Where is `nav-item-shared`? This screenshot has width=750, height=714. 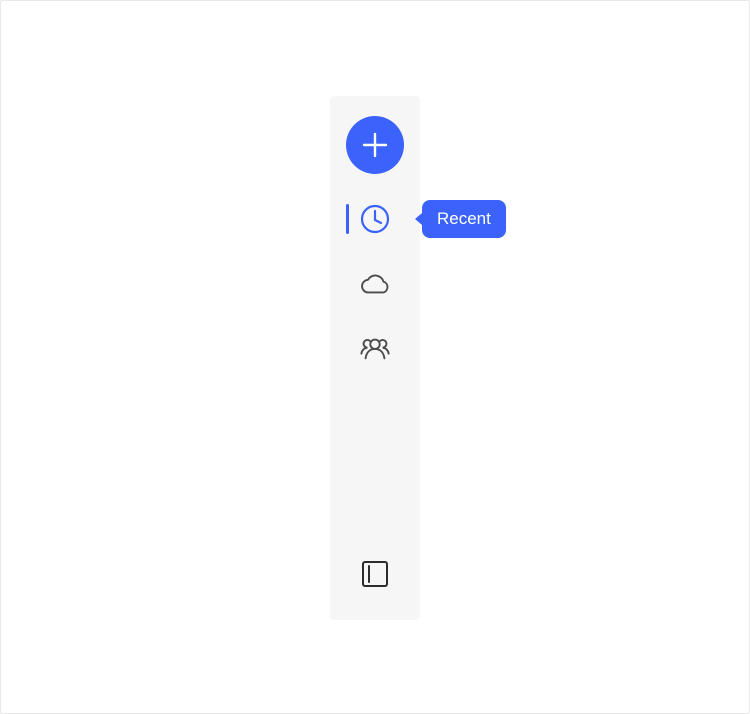
nav-item-shared is located at coordinates (375, 348).